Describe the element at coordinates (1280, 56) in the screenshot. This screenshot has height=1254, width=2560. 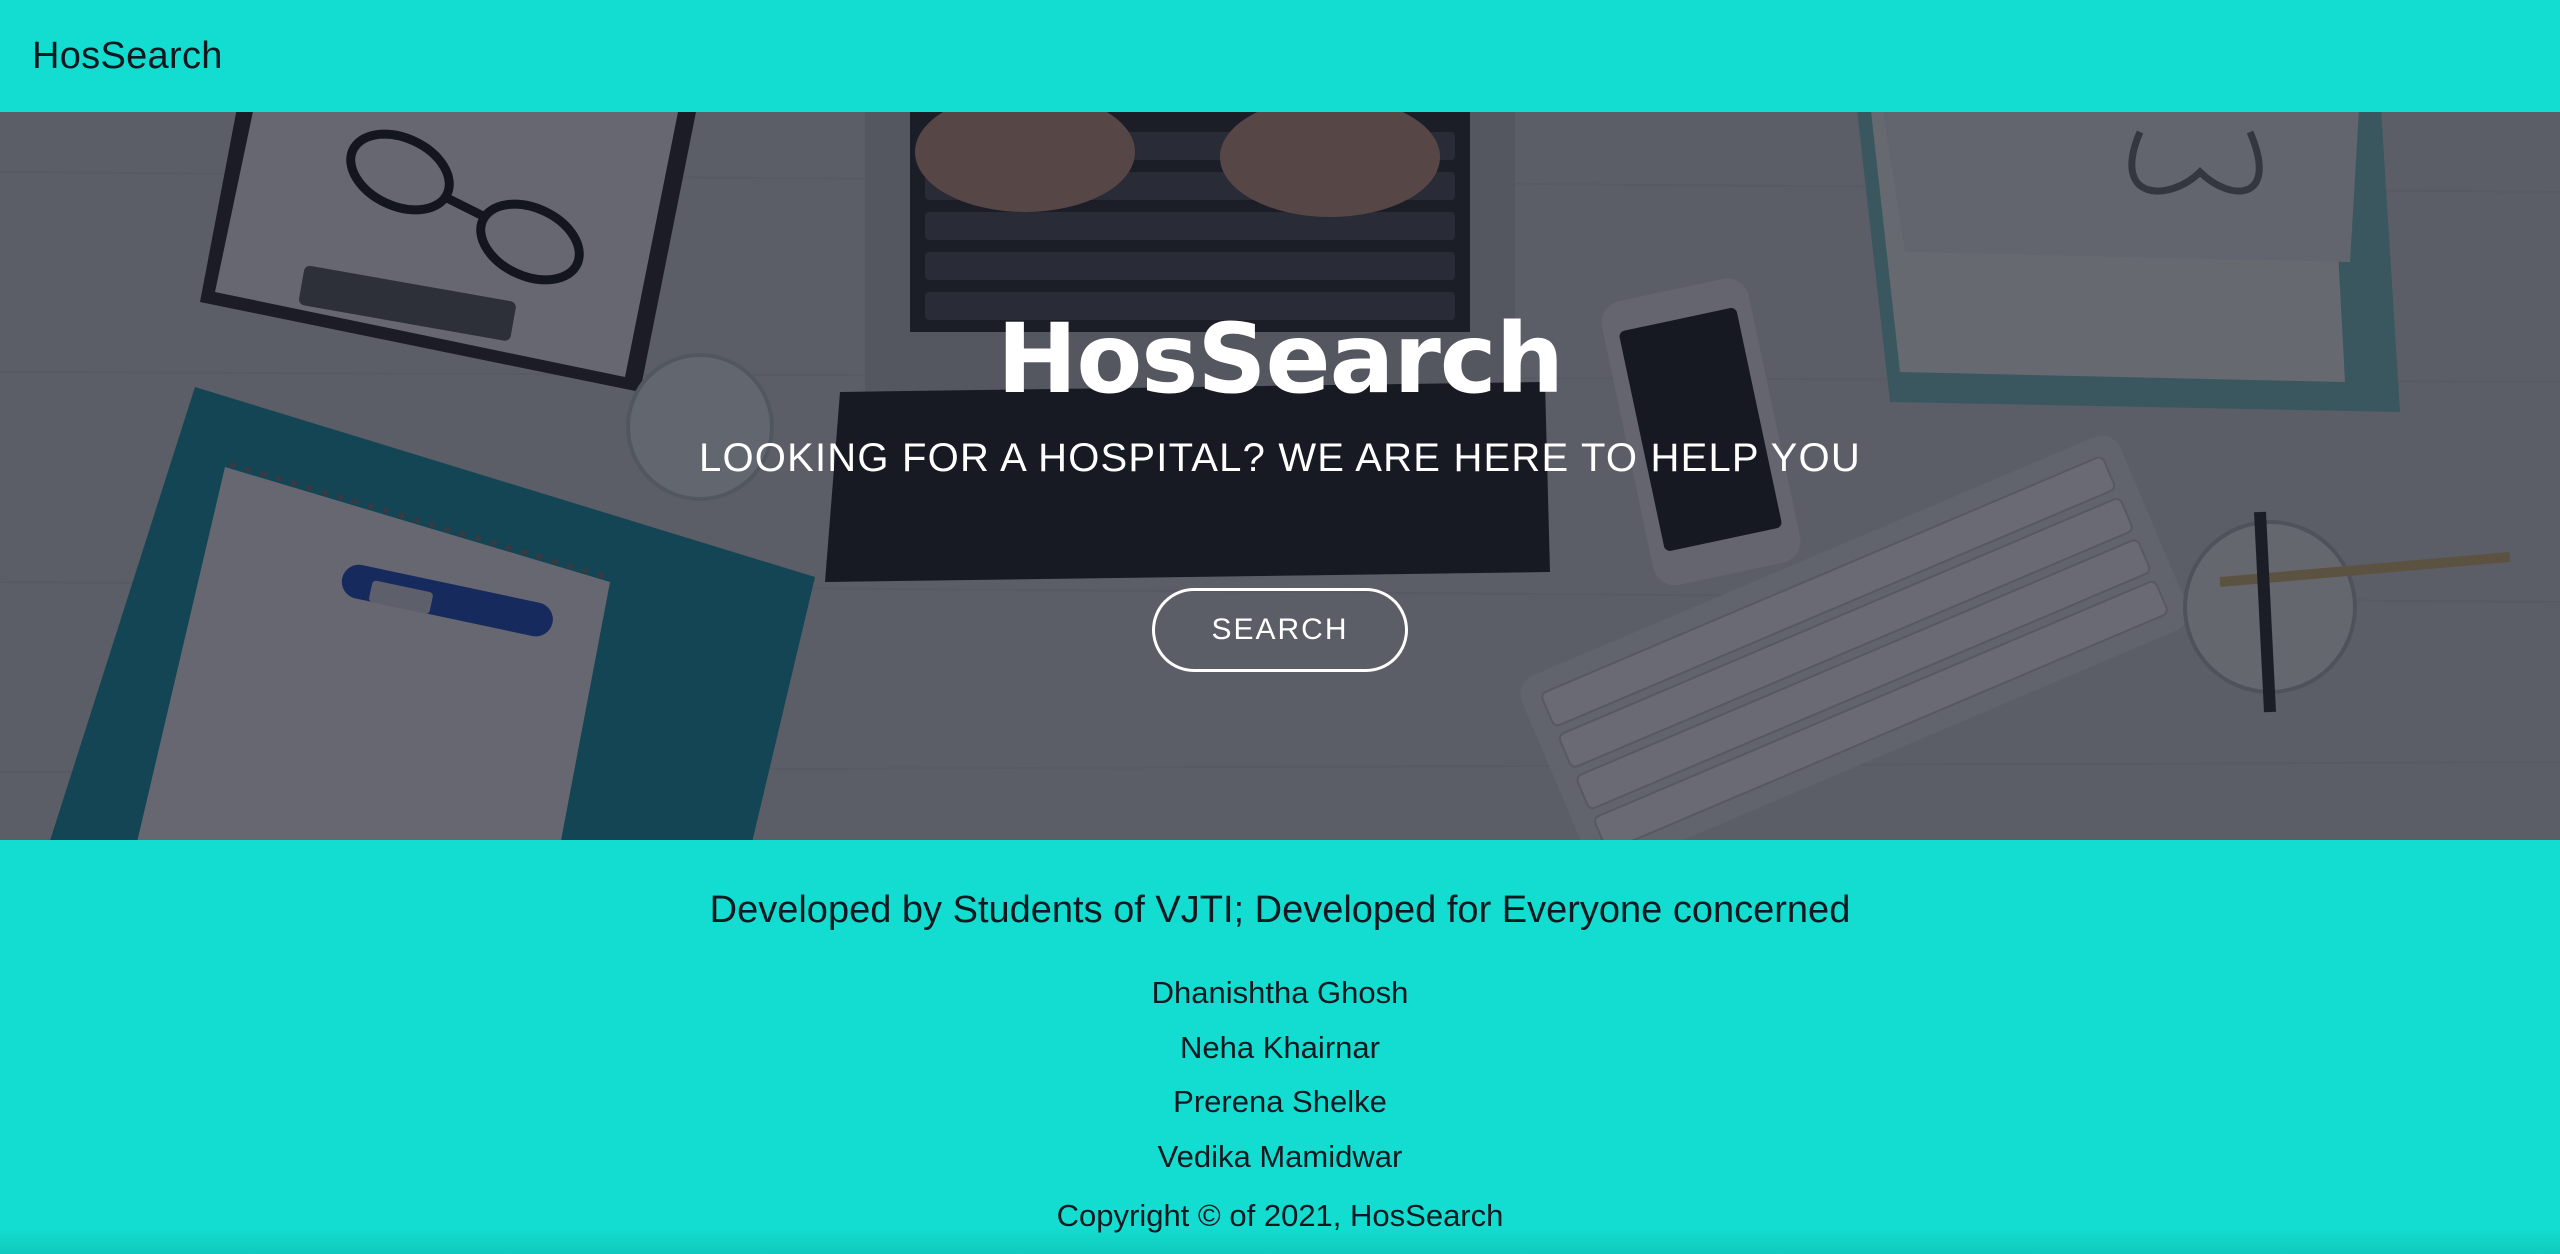
I see `navbar: HosSearch` at that location.